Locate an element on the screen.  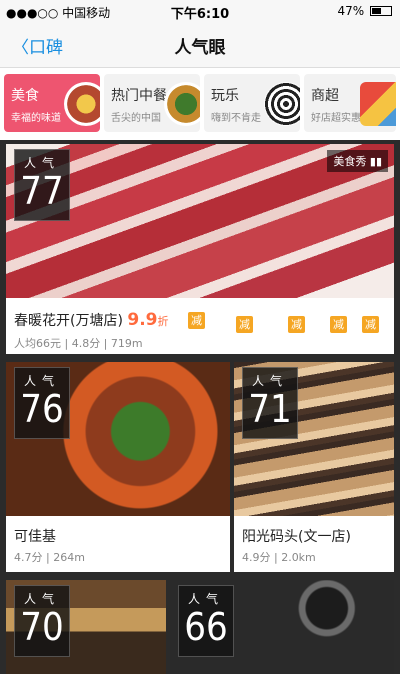
restaurant-card: 人气 70 is located at coordinates (86, 627).